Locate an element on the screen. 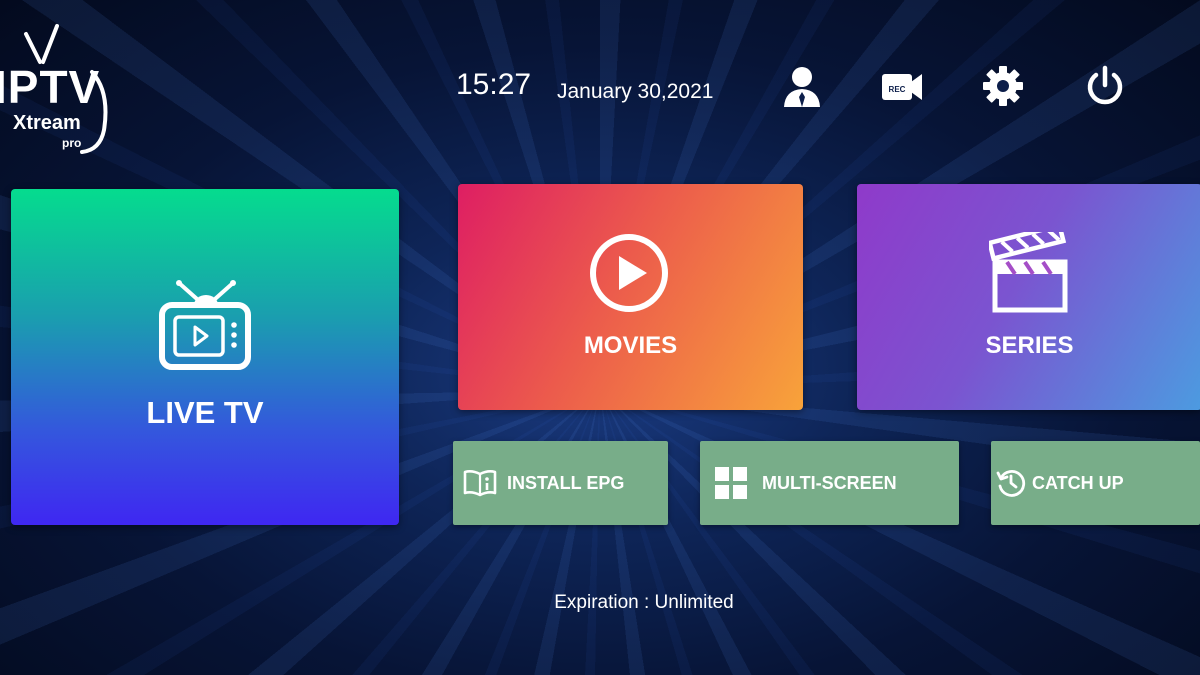  clapperboard-icon is located at coordinates (1028, 272).